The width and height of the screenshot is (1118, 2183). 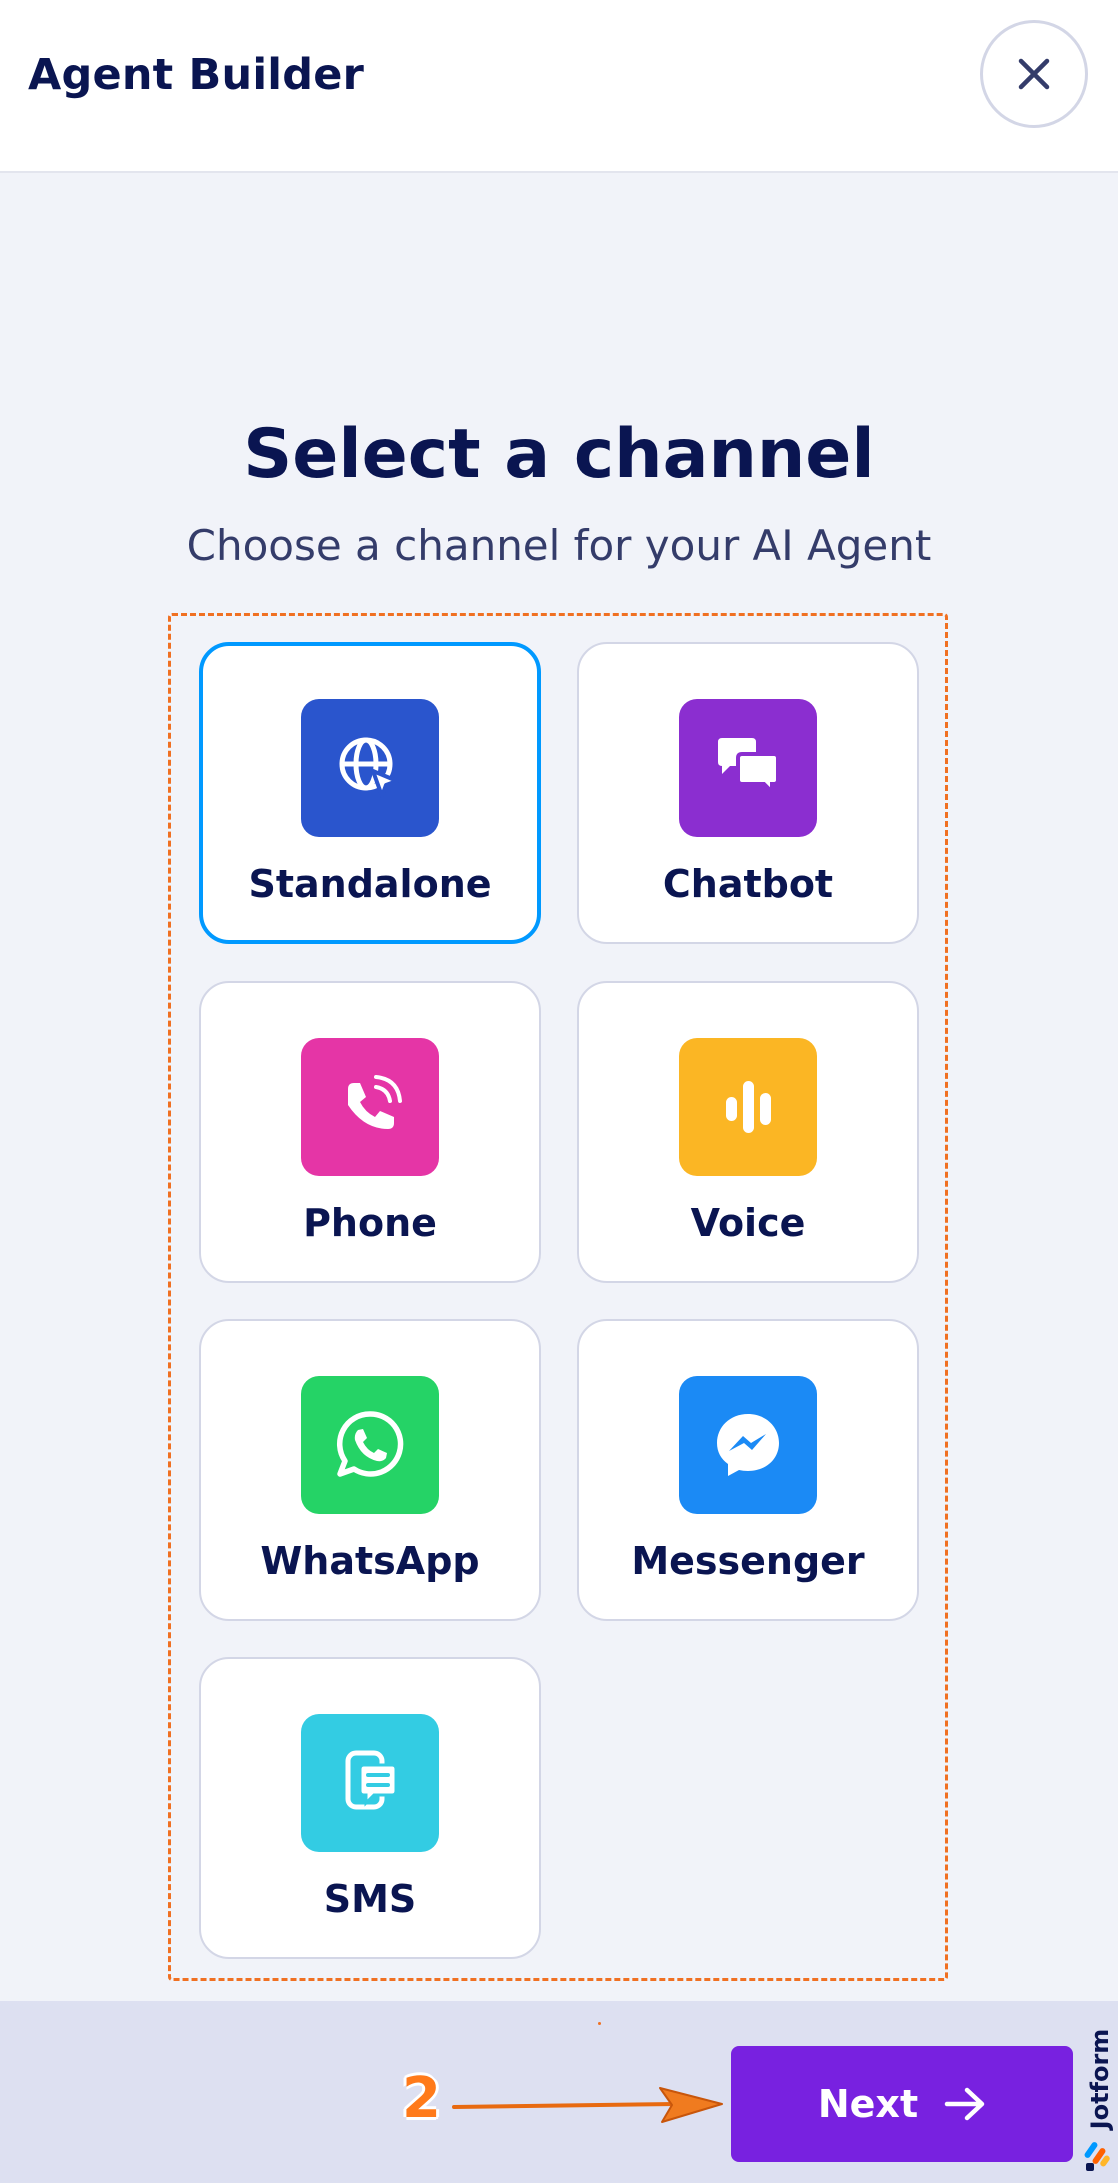 I want to click on messenger-icon, so click(x=748, y=1445).